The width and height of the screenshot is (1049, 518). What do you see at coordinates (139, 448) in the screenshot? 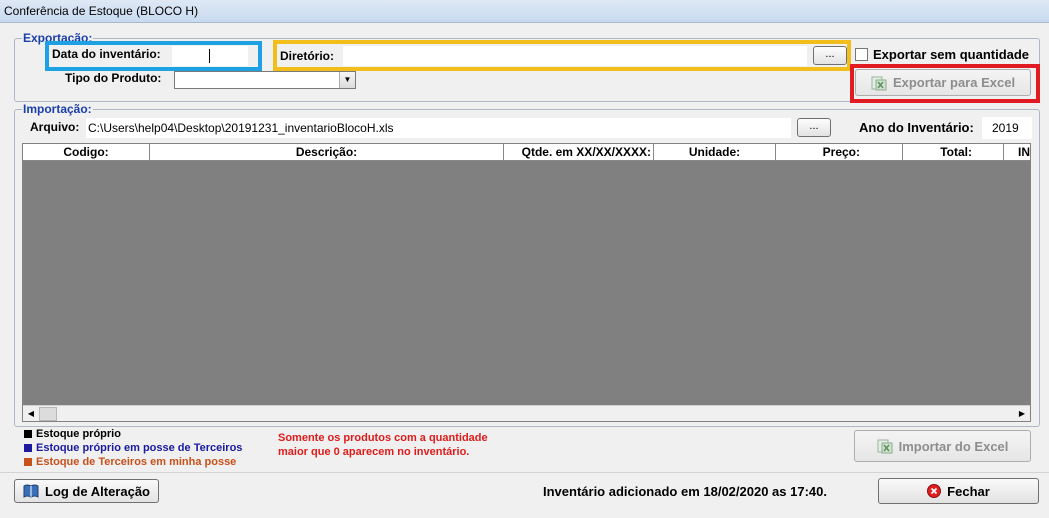
I see `legend-label: Estoque próprio em posse de Terceiros` at bounding box center [139, 448].